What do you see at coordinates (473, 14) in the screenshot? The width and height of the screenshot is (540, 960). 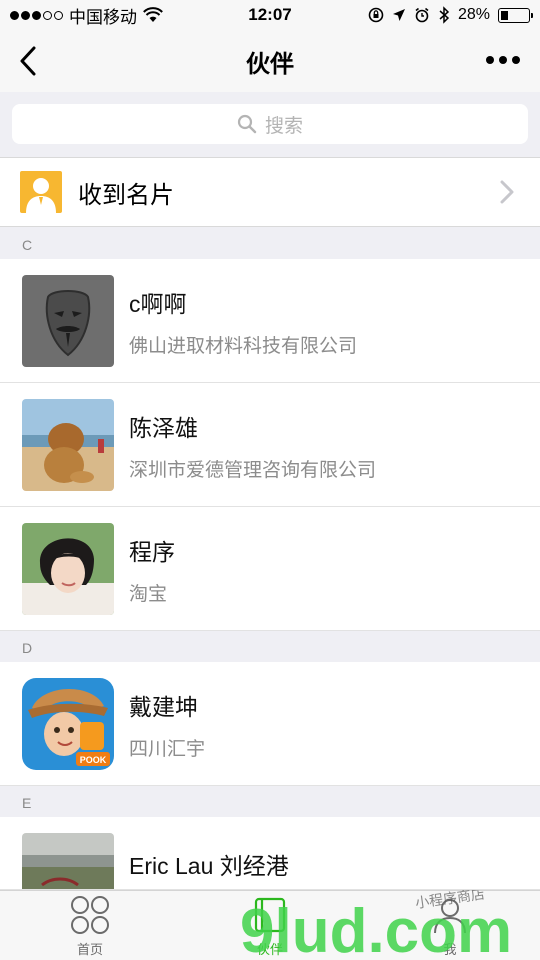 I see `battery-percent: 28%` at bounding box center [473, 14].